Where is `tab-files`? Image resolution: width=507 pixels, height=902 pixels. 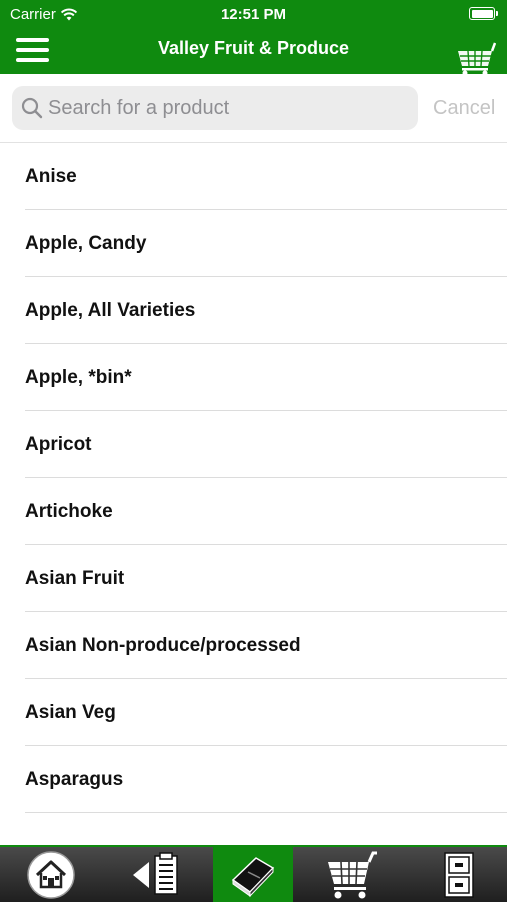
tab-files is located at coordinates (459, 874).